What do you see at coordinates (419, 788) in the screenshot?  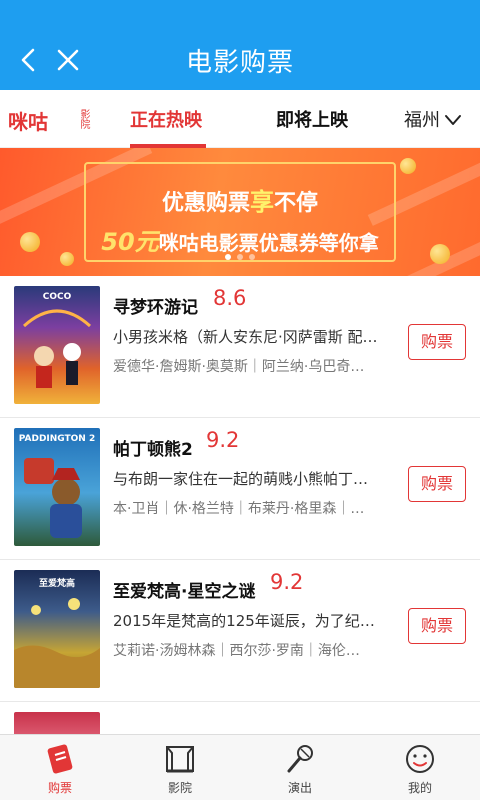 I see `nav-mine-label: 我的` at bounding box center [419, 788].